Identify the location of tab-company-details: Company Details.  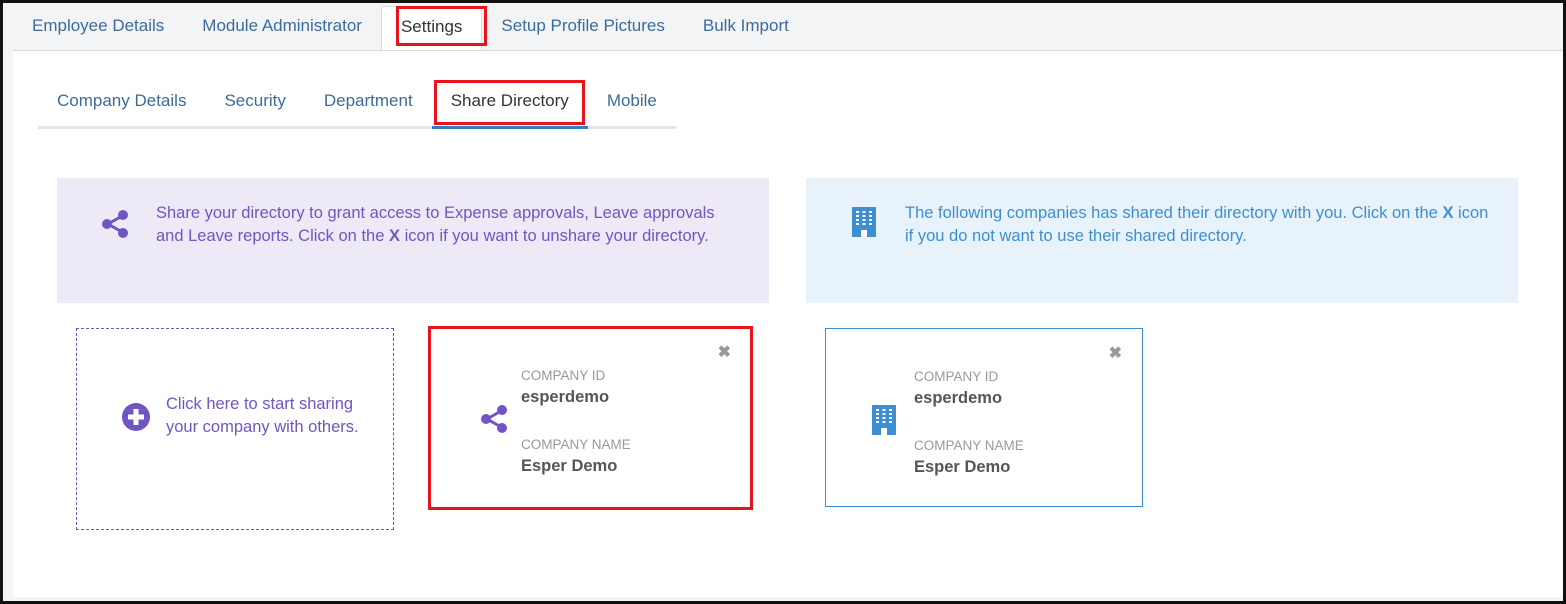
(121, 102).